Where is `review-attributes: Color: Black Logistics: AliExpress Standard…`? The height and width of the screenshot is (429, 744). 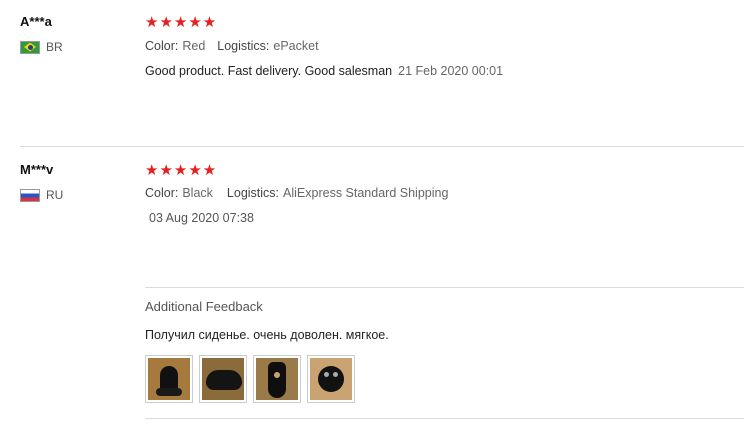
review-attributes: Color: Black Logistics: AliExpress Standard… is located at coordinates (296, 193).